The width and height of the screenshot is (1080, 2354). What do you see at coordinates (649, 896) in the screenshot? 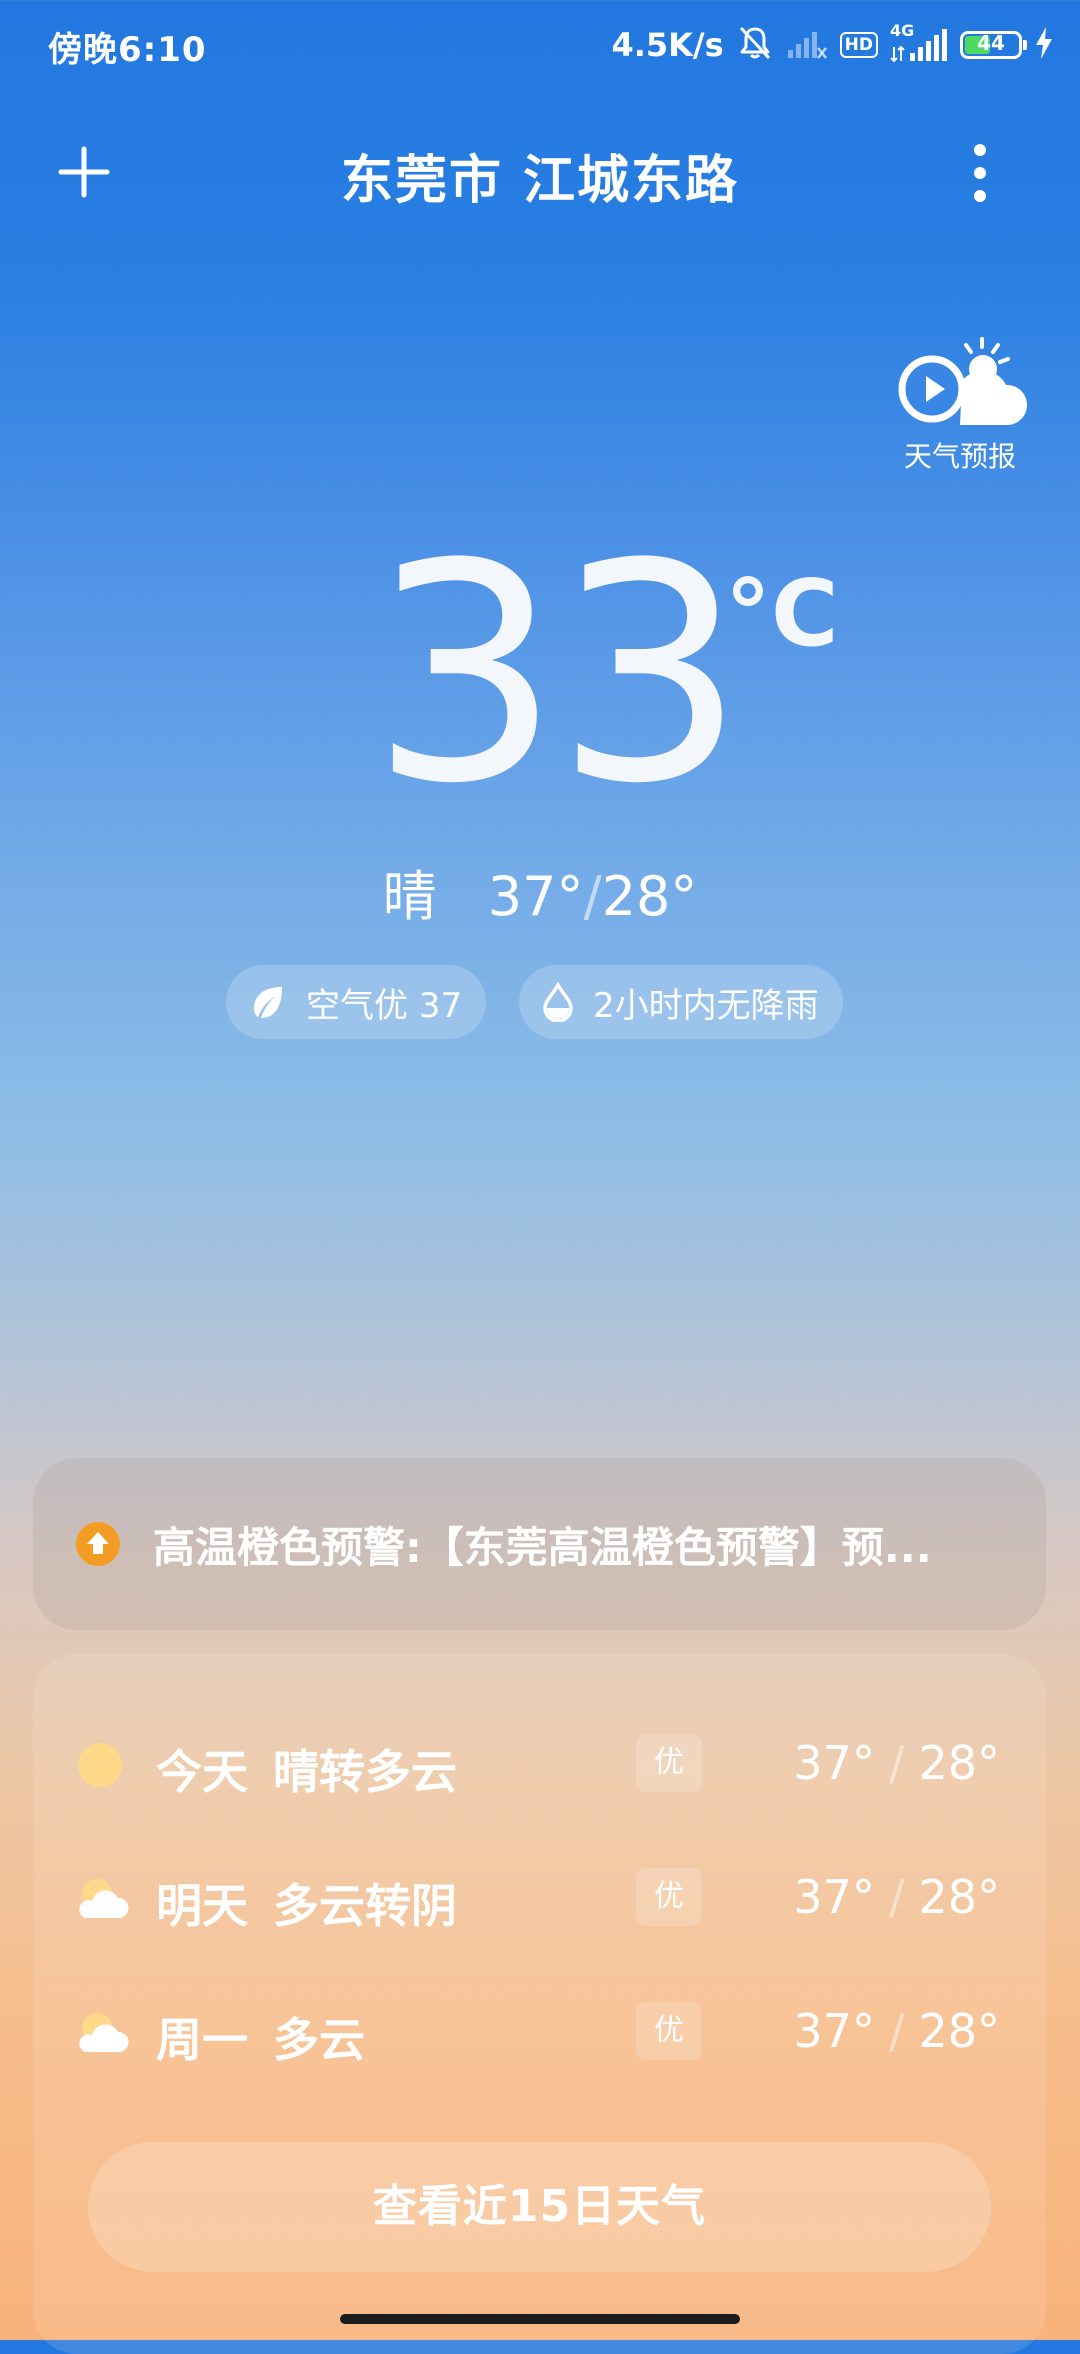
I see `today-low: 28°` at bounding box center [649, 896].